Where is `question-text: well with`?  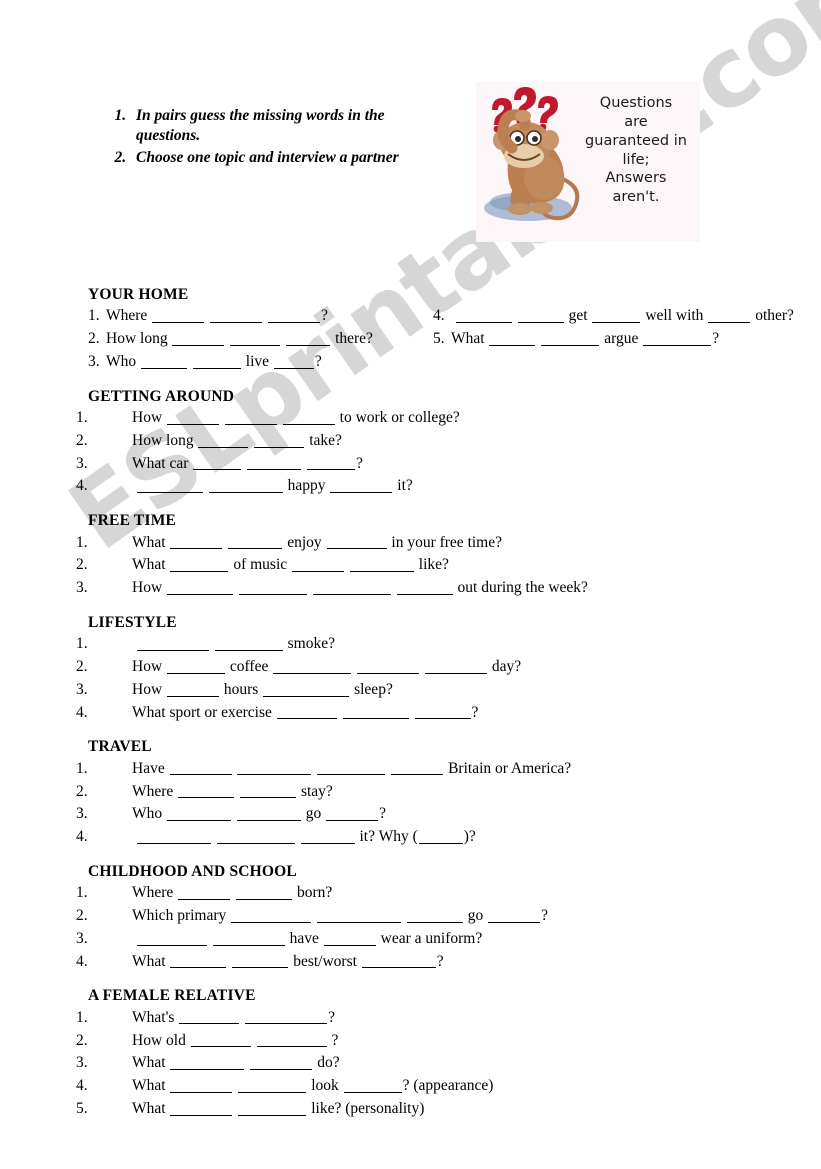
question-text: well with is located at coordinates (674, 316).